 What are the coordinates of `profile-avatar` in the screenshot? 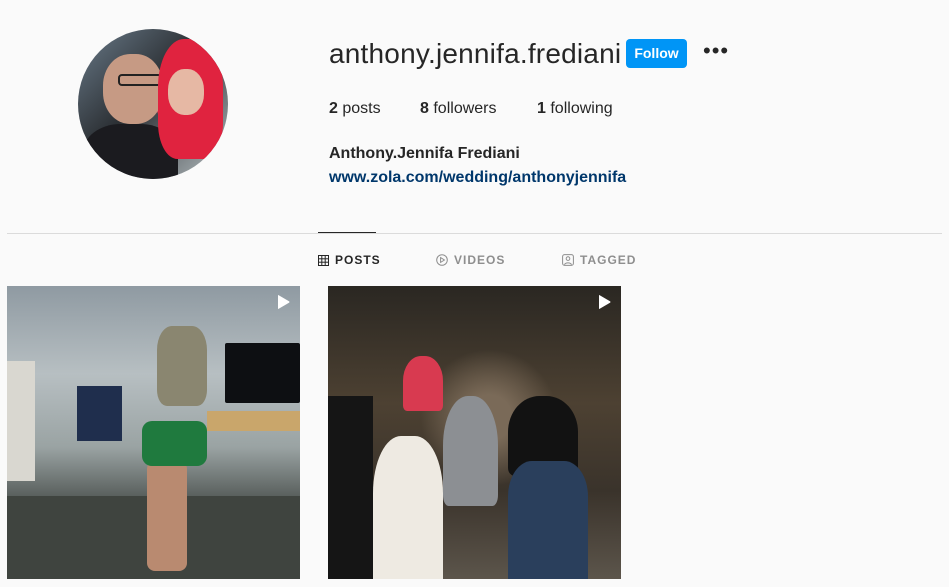 It's located at (153, 104).